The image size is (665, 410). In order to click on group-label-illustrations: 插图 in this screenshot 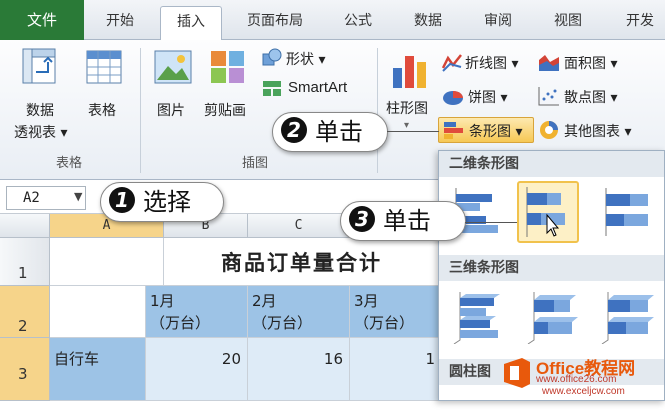, I will do `click(255, 163)`.